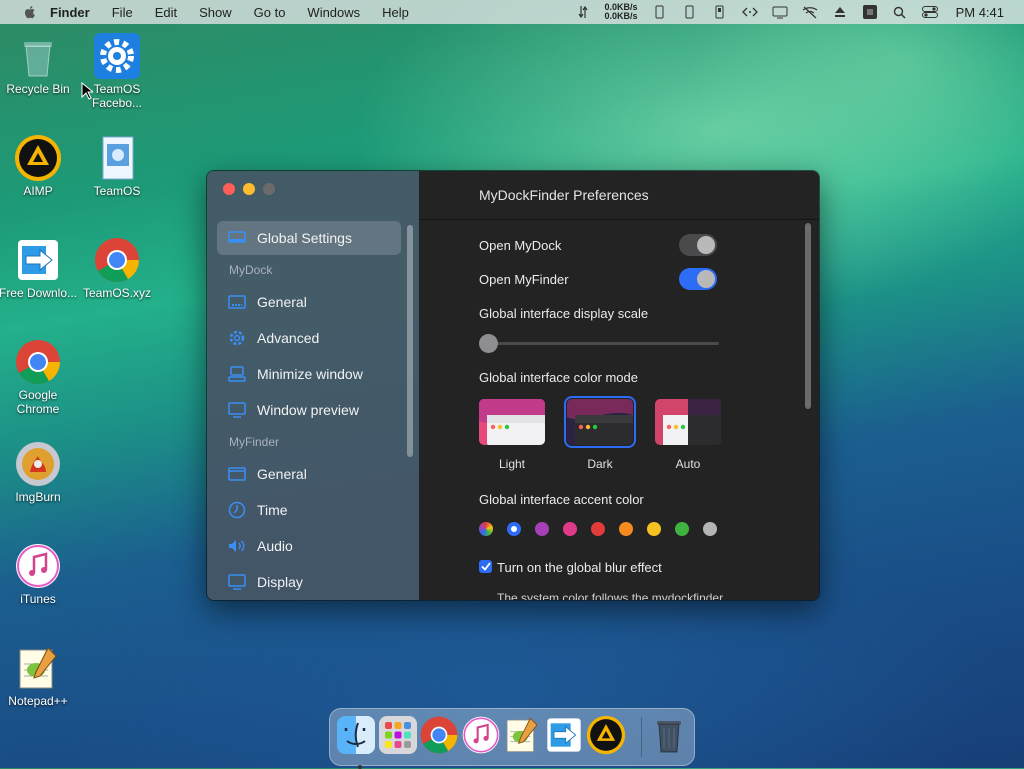  I want to click on sidebar-item-minimize-window: Minimize window, so click(309, 374).